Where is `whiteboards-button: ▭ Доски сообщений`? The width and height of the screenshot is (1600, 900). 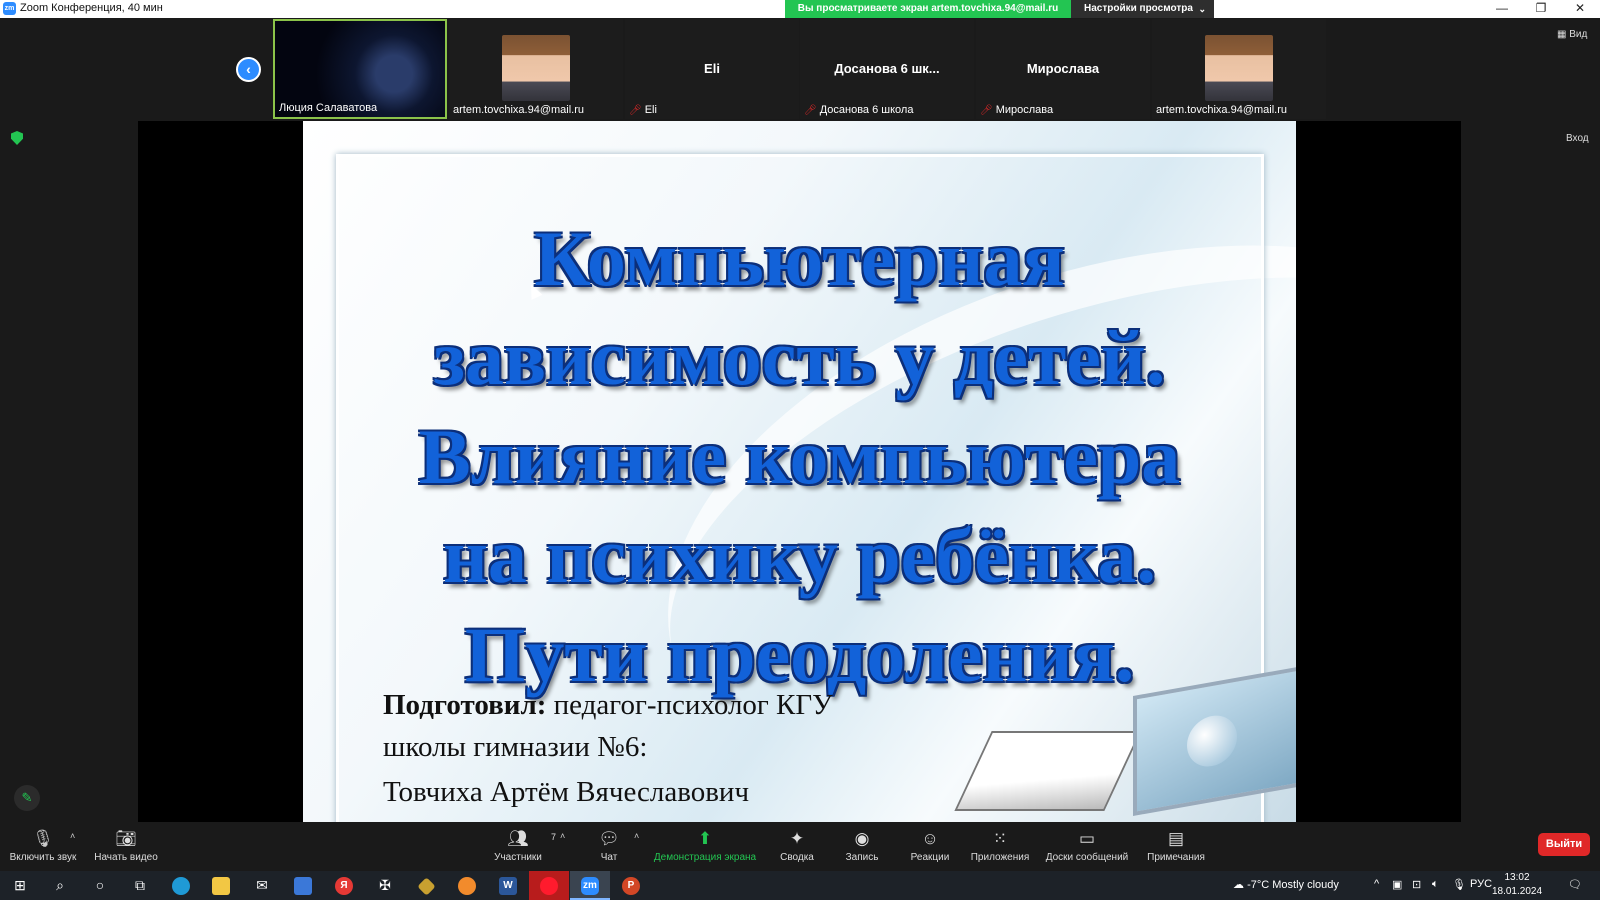
whiteboards-button: ▭ Доски сообщений is located at coordinates (1087, 845).